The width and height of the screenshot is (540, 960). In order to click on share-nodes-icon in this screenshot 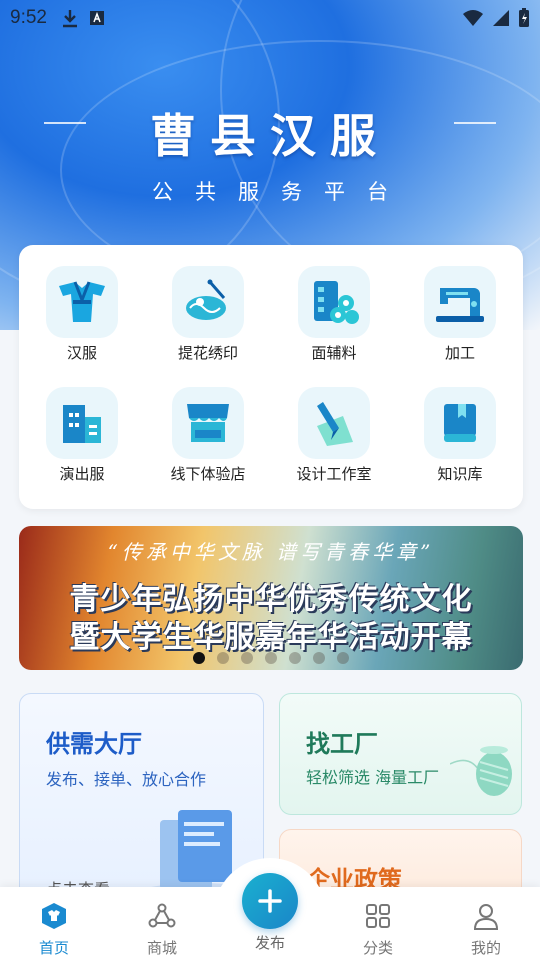, I will do `click(162, 915)`.